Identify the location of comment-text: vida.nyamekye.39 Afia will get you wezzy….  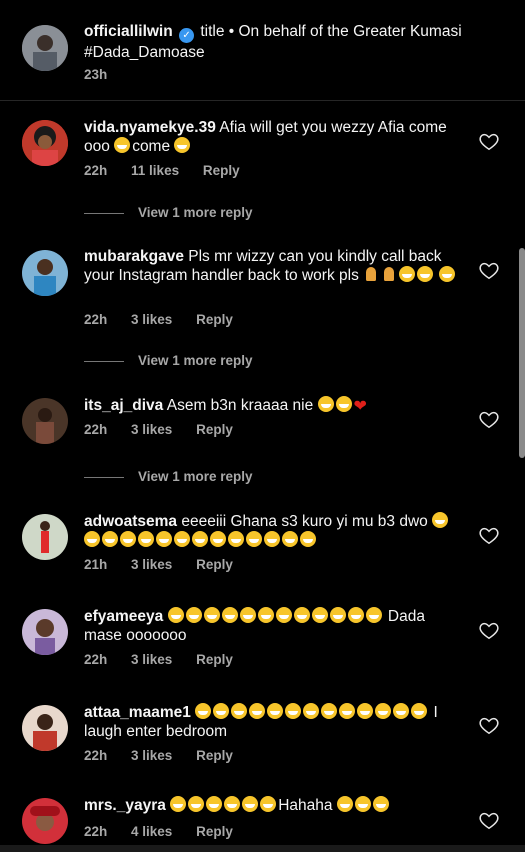
(274, 137).